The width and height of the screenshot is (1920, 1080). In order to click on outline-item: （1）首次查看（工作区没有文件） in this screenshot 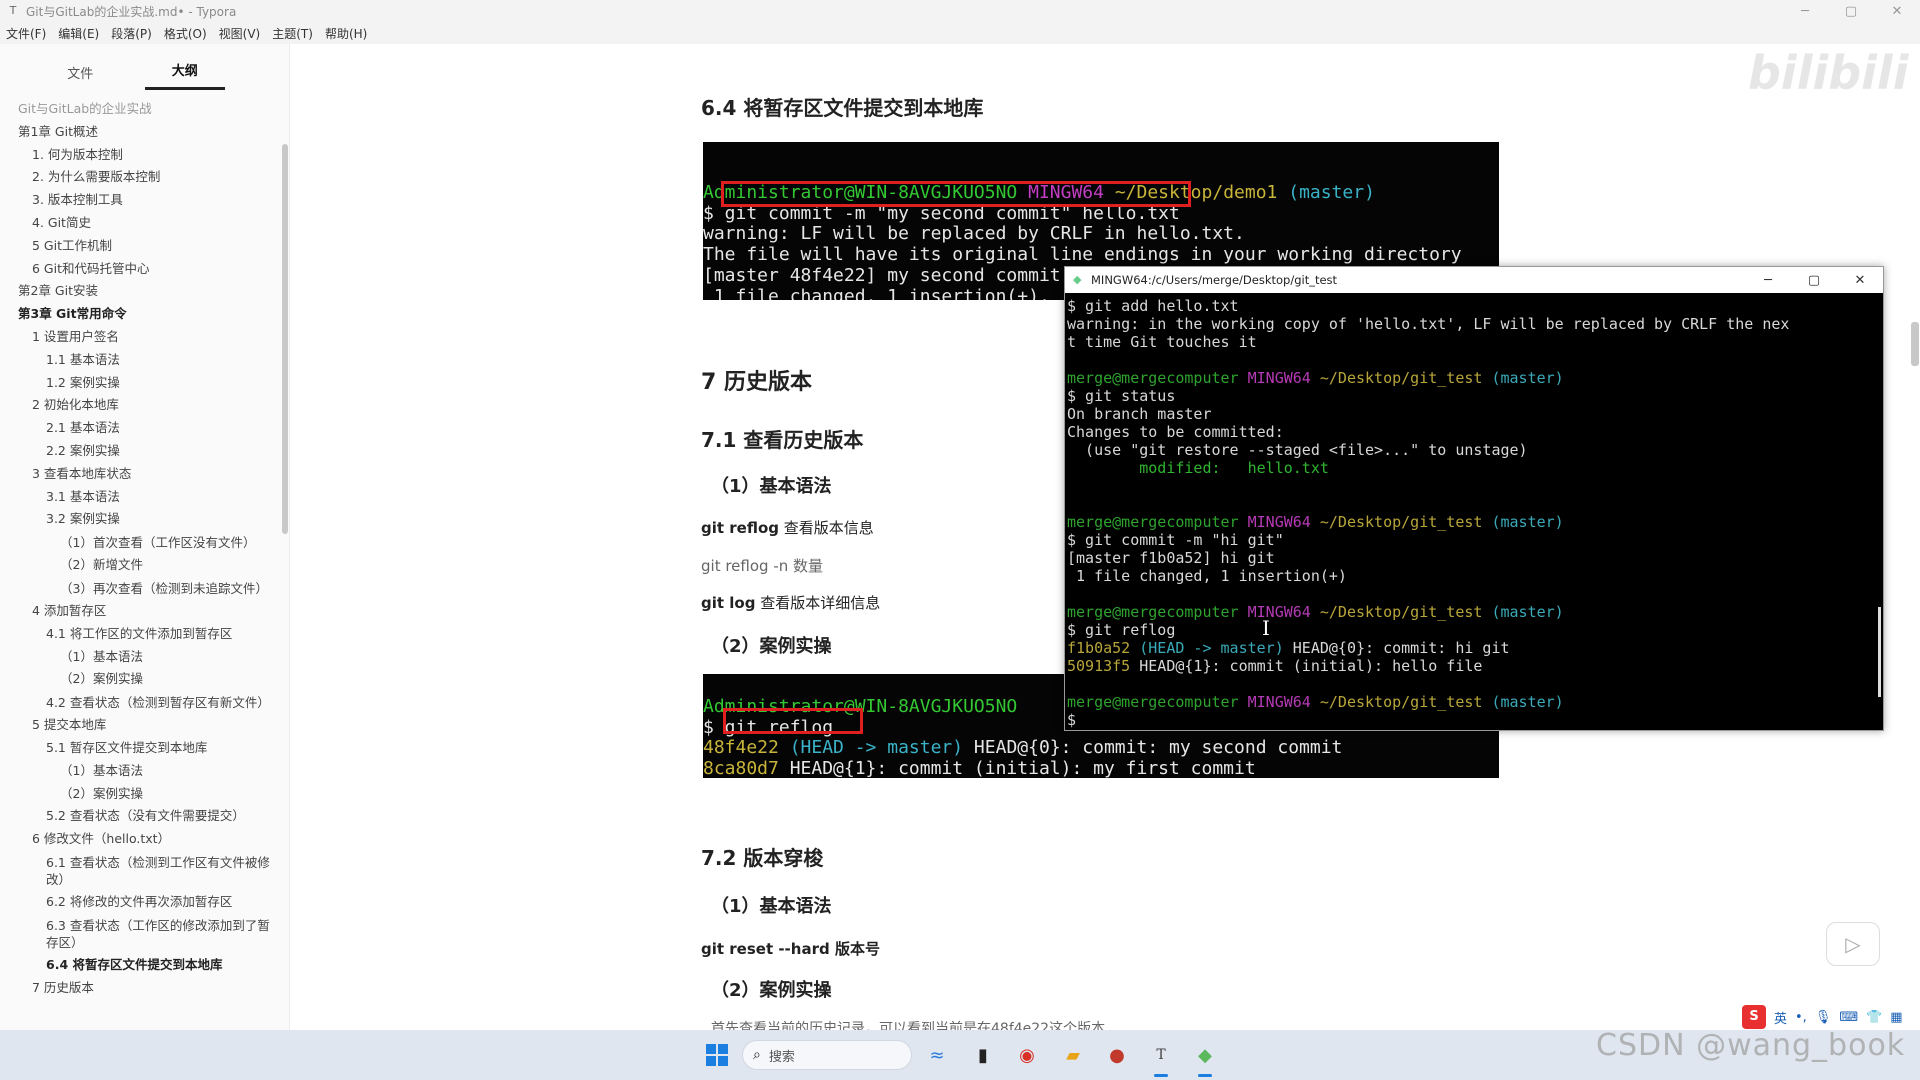, I will do `click(135, 542)`.